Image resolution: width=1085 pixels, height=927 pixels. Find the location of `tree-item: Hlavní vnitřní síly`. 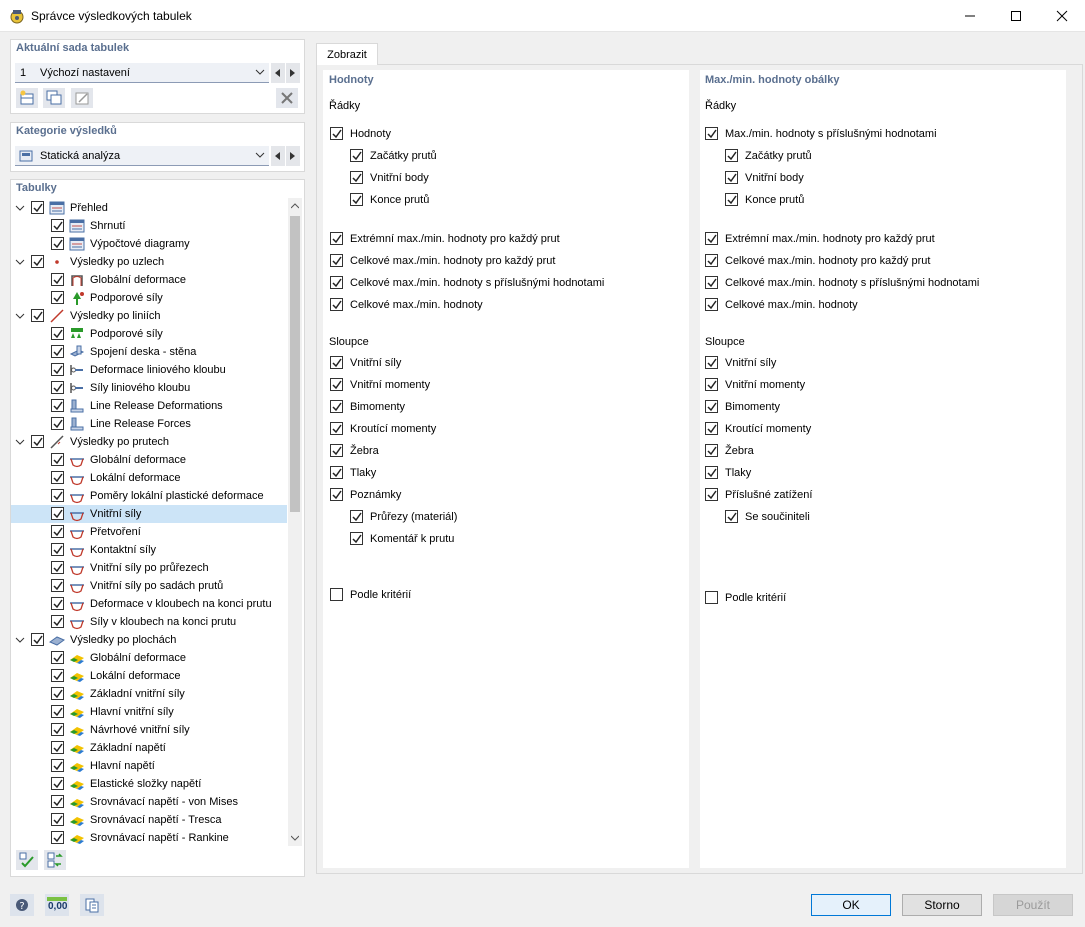

tree-item: Hlavní vnitřní síly is located at coordinates (149, 712).